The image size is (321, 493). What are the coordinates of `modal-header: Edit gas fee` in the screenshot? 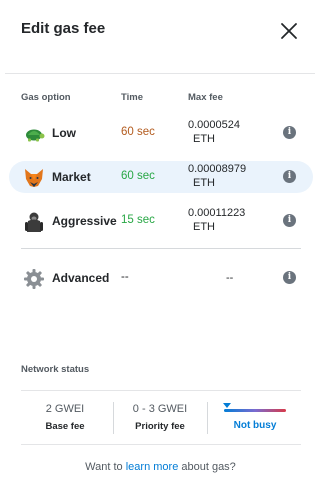 It's located at (160, 31).